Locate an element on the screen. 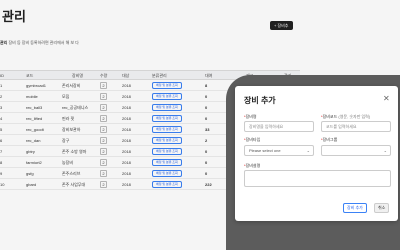 The image size is (400, 250). name-input: 장비명을 입력하세요 is located at coordinates (279, 126).